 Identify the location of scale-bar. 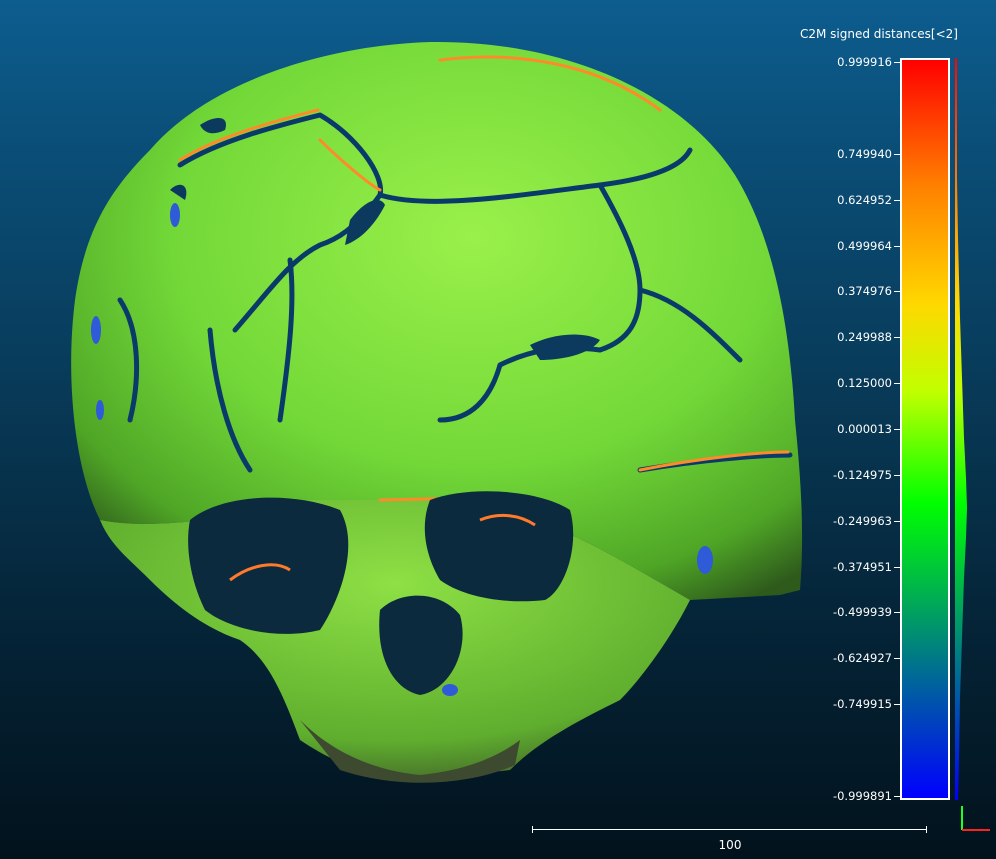
(729, 829).